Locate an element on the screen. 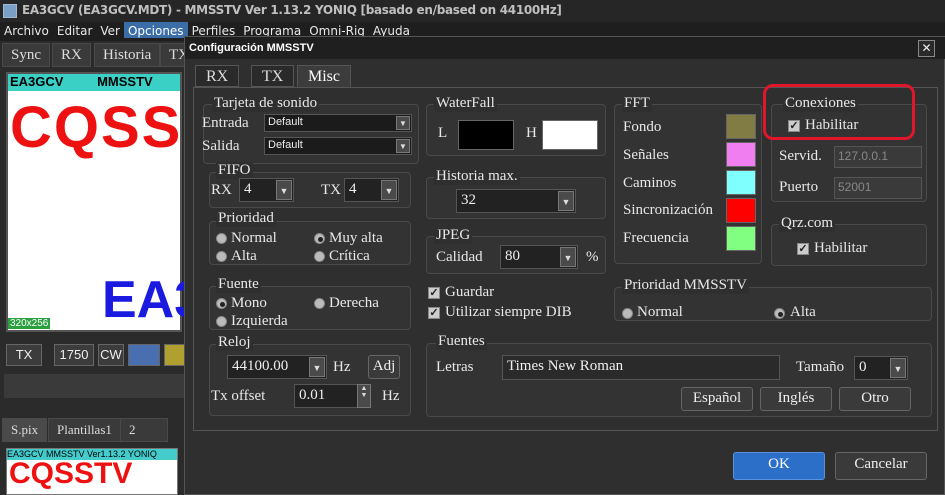 The image size is (945, 495). priority-title: Prioridad is located at coordinates (246, 218).